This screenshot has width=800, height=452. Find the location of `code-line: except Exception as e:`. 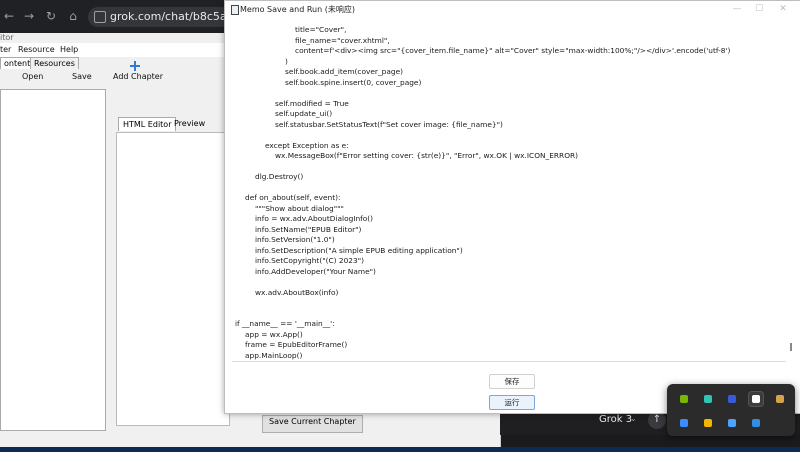

code-line: except Exception as e: is located at coordinates (307, 145).